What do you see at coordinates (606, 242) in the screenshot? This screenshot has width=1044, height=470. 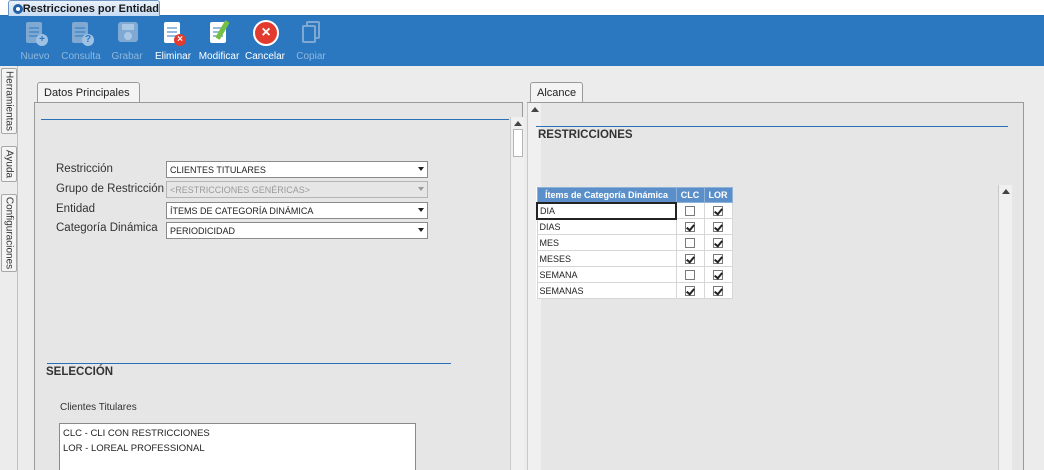 I see `grid-cell-item: MES` at bounding box center [606, 242].